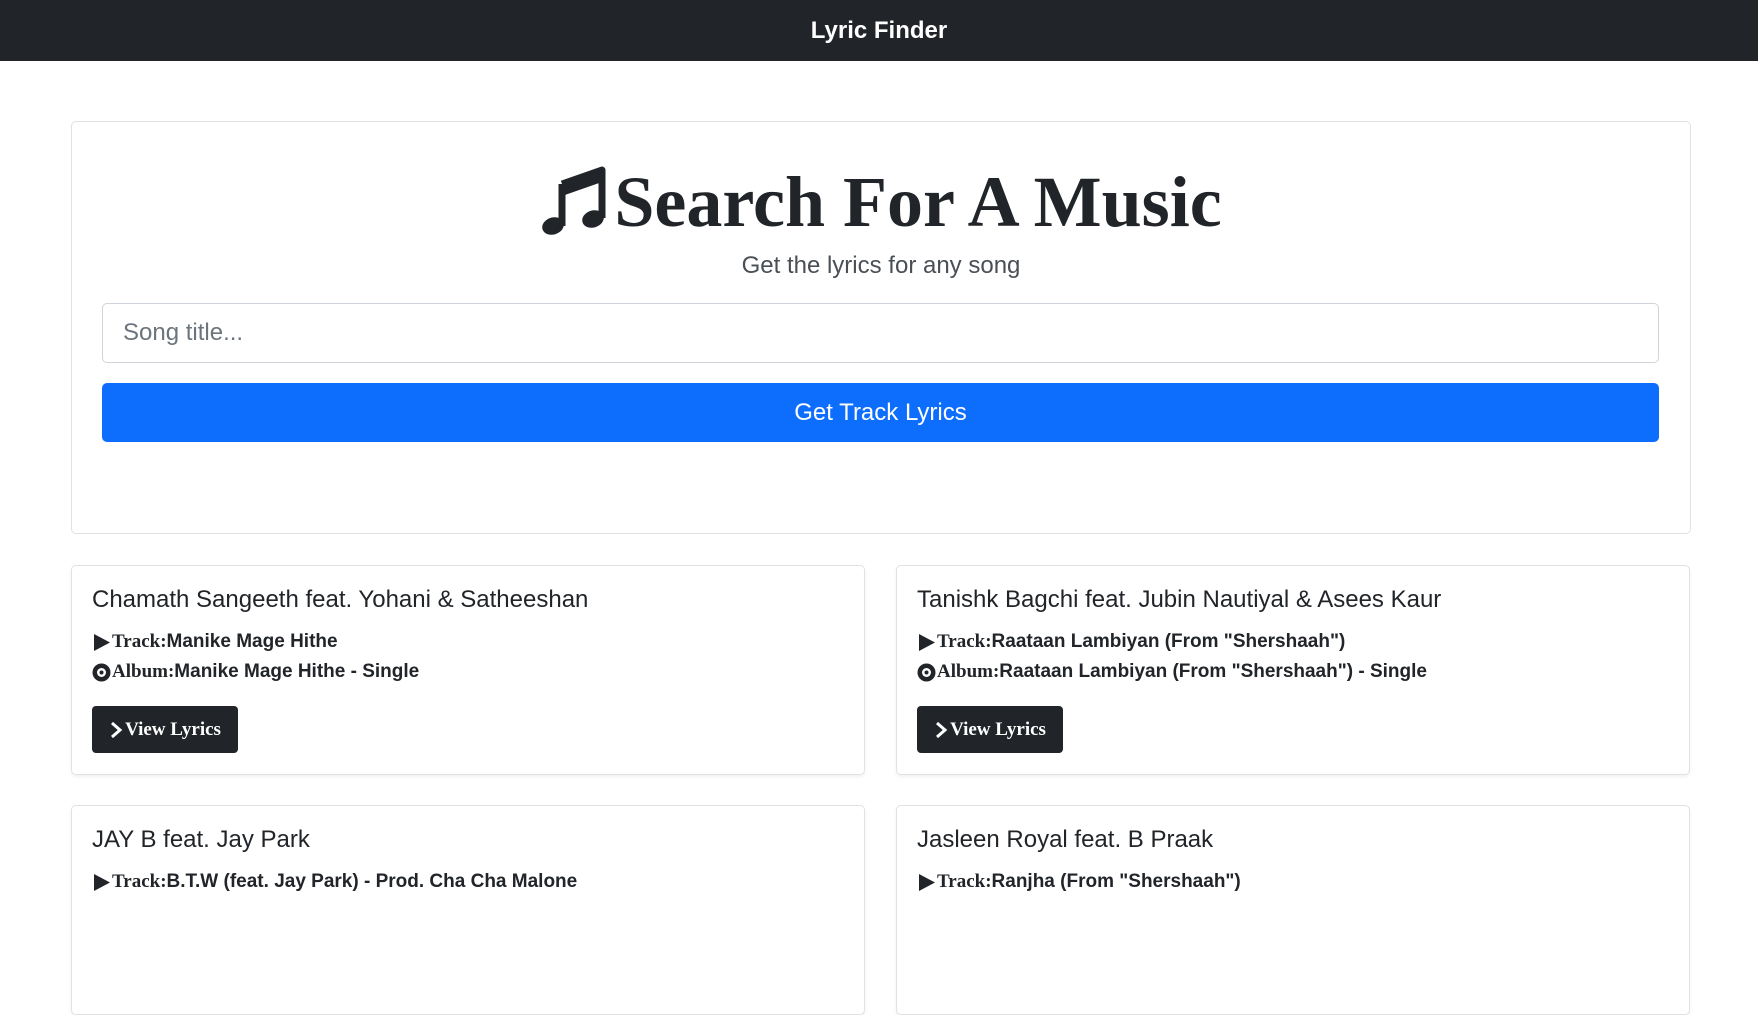 This screenshot has width=1758, height=1015. I want to click on result-artist: Jasleen Royal feat. B Praak, so click(1065, 839).